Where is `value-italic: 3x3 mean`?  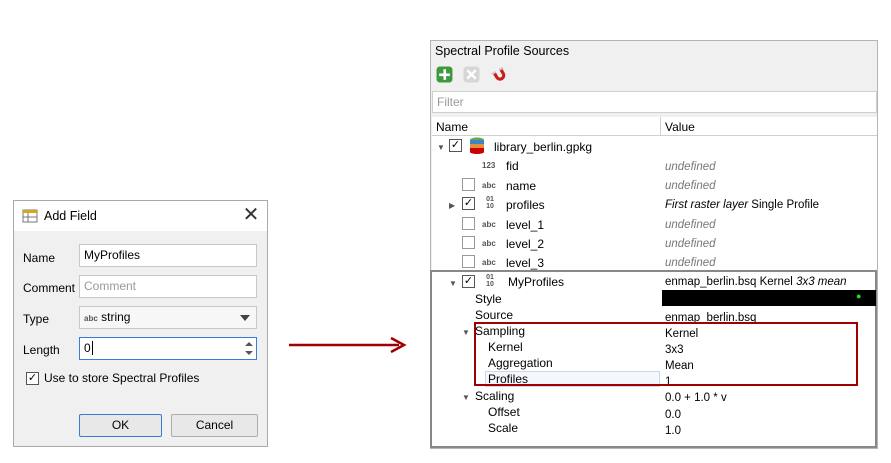 value-italic: 3x3 mean is located at coordinates (821, 282).